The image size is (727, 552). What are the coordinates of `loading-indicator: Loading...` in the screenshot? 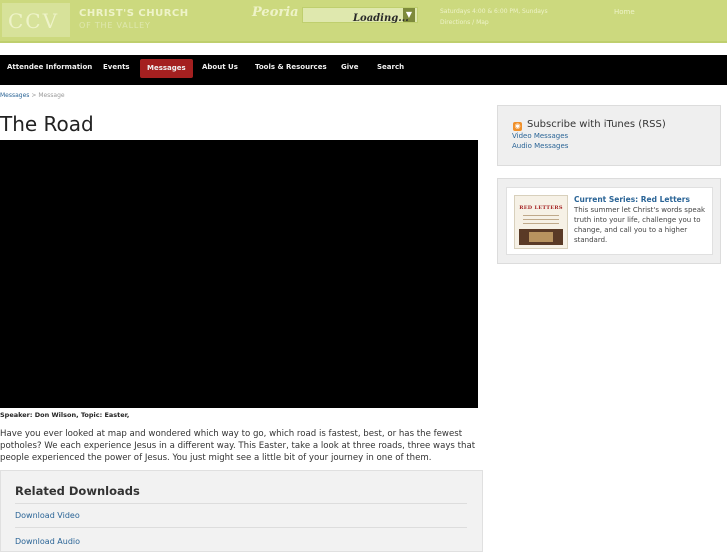 It's located at (381, 18).